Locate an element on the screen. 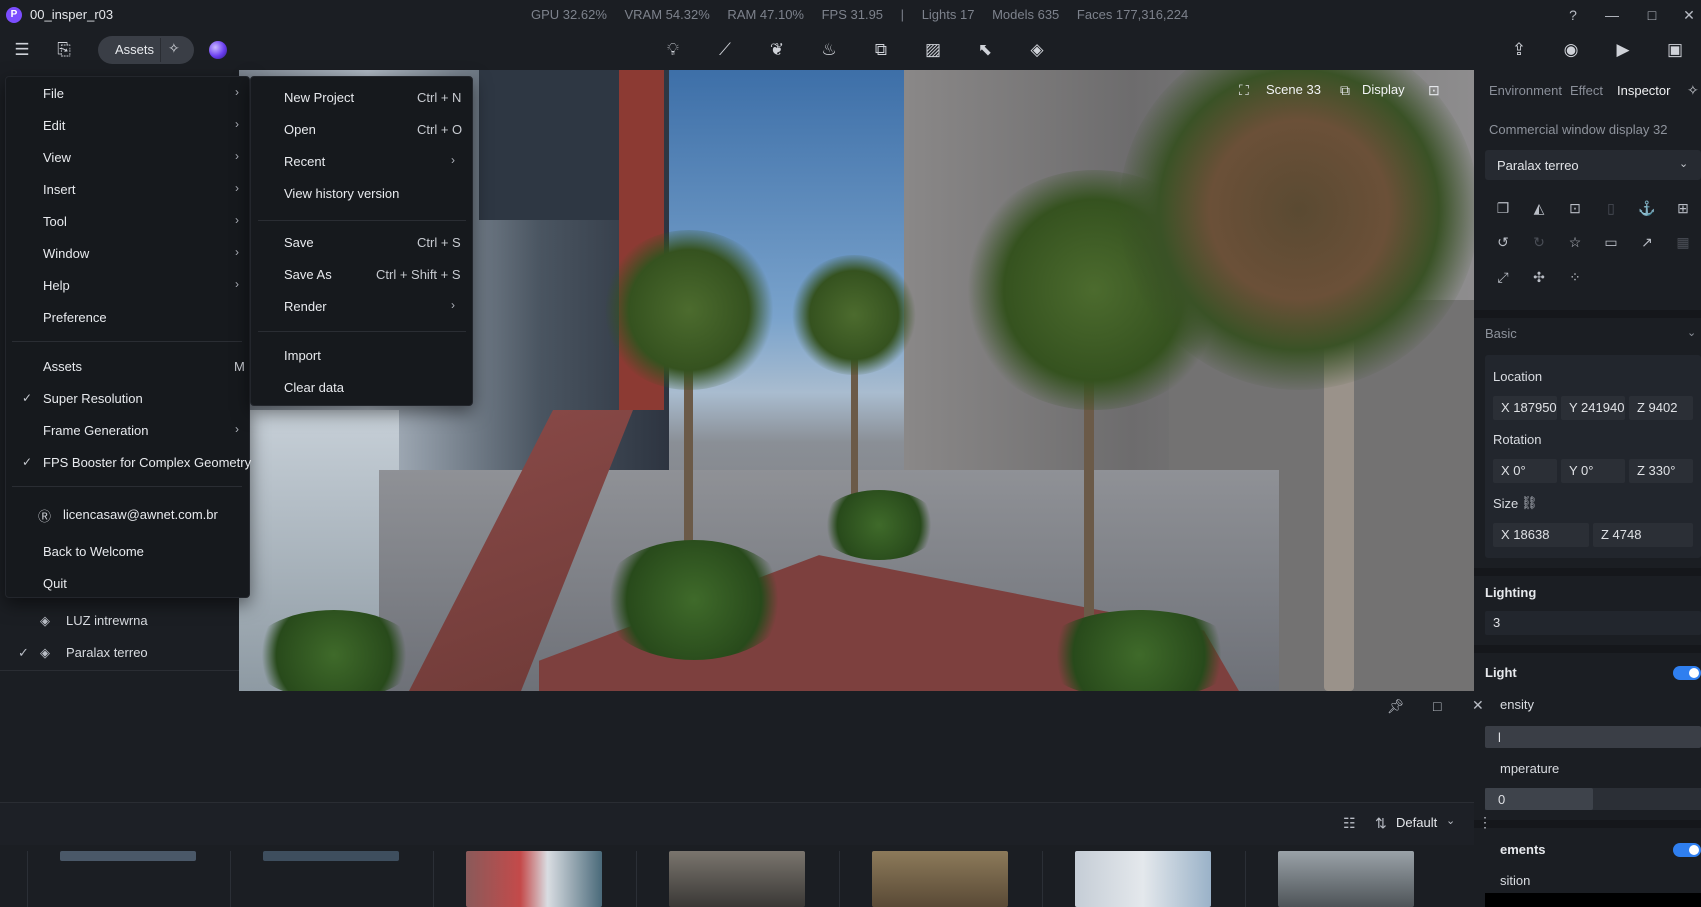 The width and height of the screenshot is (1701, 907). location-x-input: X 187950 is located at coordinates (1525, 408).